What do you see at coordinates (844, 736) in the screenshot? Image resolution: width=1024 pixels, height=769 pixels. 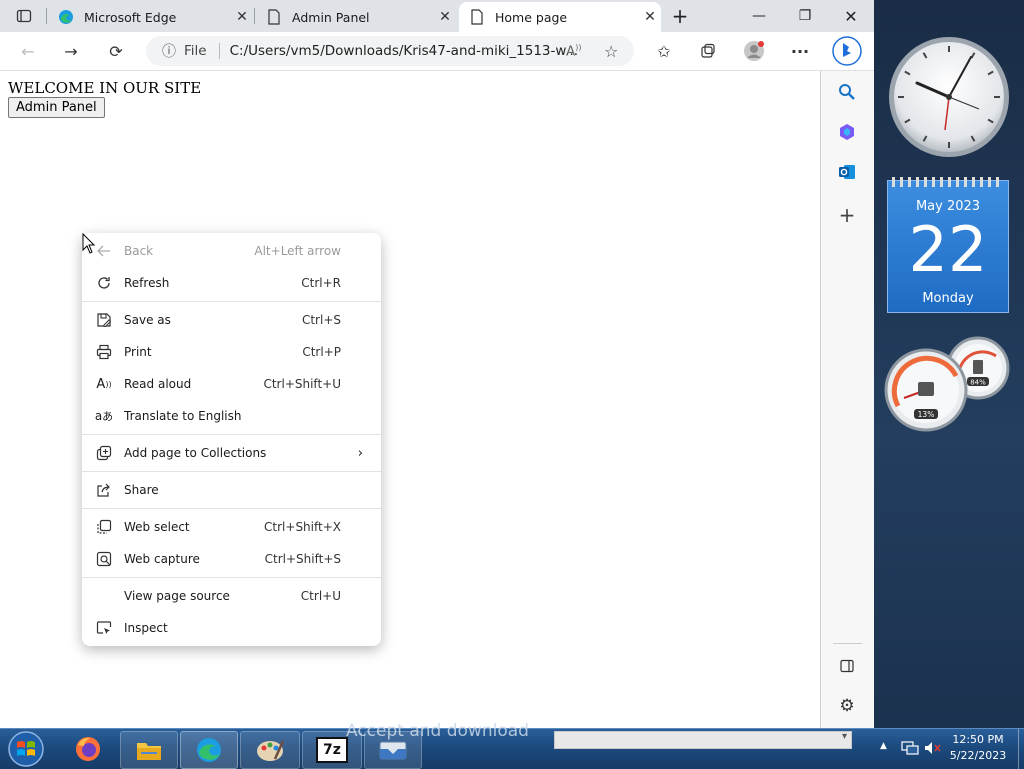 I see `scroll-down-arrow-icon: ▾` at bounding box center [844, 736].